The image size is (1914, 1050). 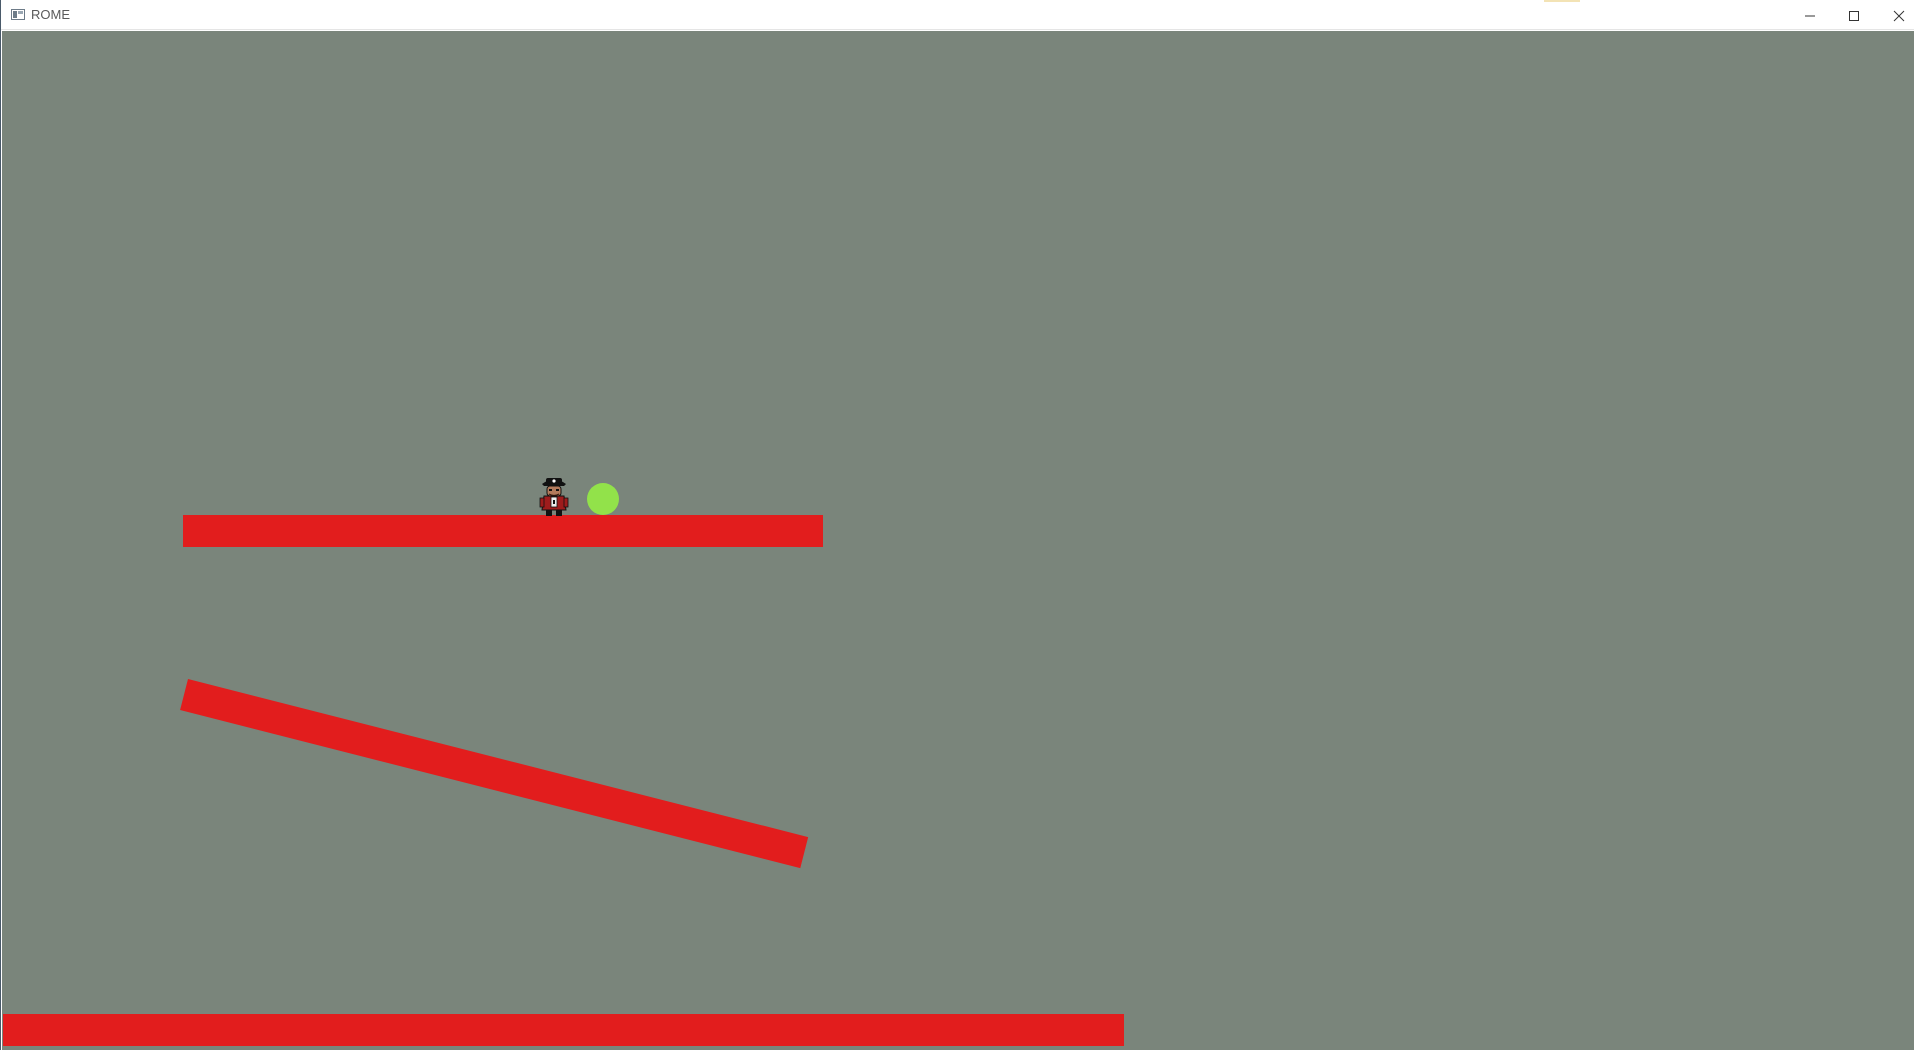 I want to click on platform-slanted-ramp, so click(x=494, y=774).